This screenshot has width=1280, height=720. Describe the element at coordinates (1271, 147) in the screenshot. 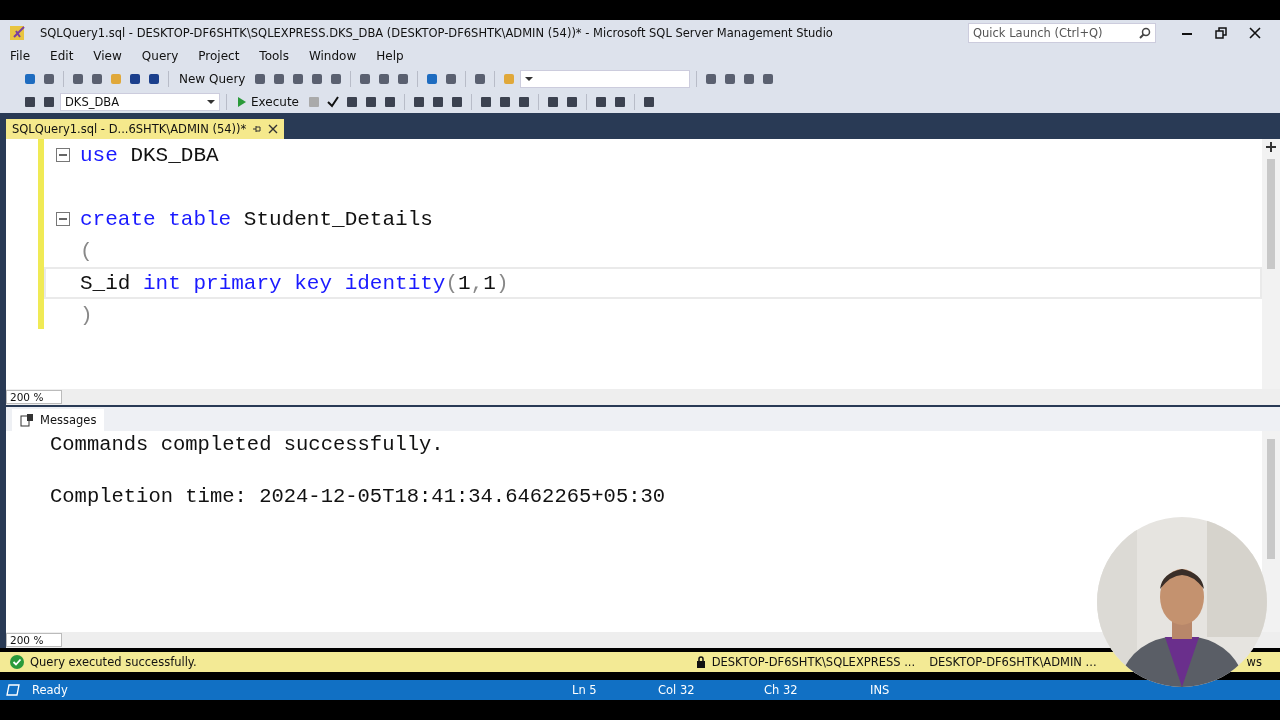

I see `split-icon` at that location.